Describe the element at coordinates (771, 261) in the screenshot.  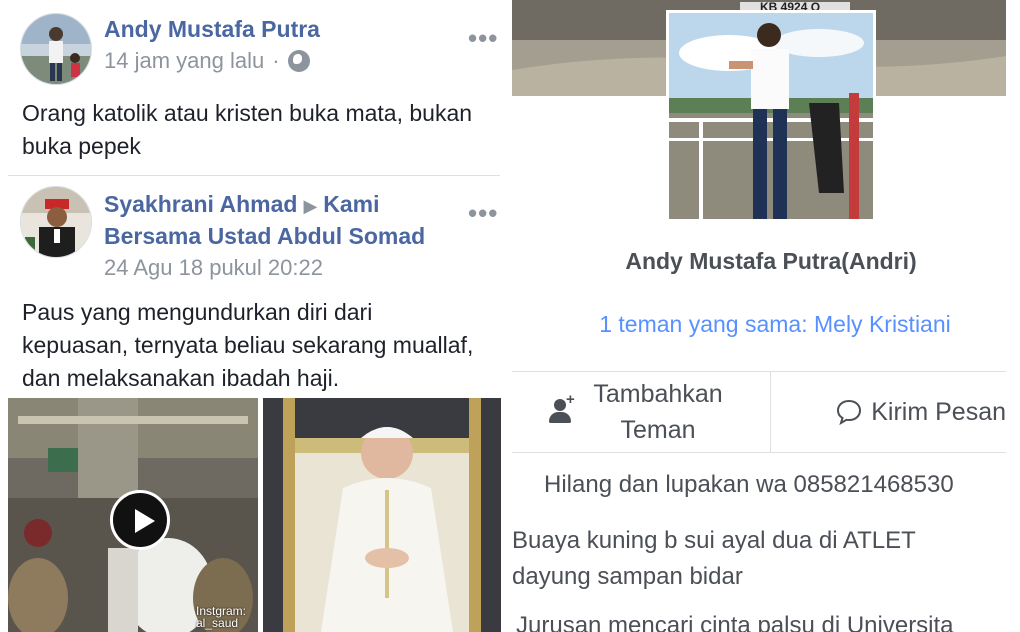
I see `profile-name: Andy Mustafa Putra(Andri)` at that location.